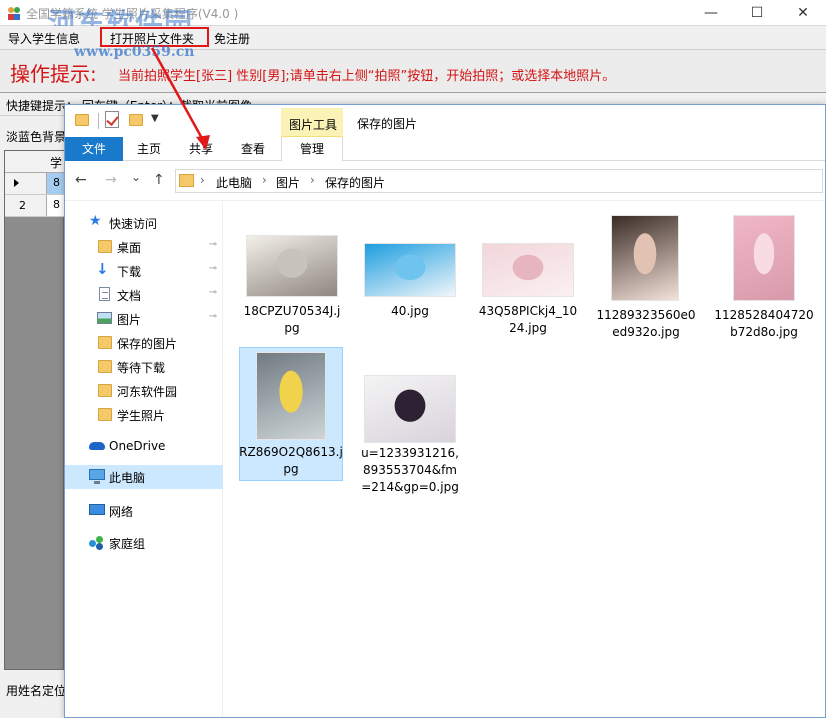 The width and height of the screenshot is (826, 718). What do you see at coordinates (413, 20) in the screenshot?
I see `app-titlebar: 全国学籍系统 学生照片采集程序(V4.0 ) 河东软件园 — ☐ ✕` at bounding box center [413, 20].